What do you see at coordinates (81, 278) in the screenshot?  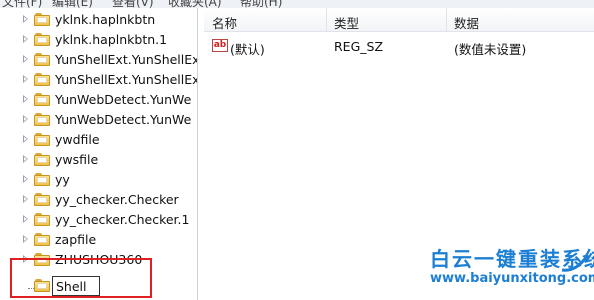 I see `red-highlight-box` at bounding box center [81, 278].